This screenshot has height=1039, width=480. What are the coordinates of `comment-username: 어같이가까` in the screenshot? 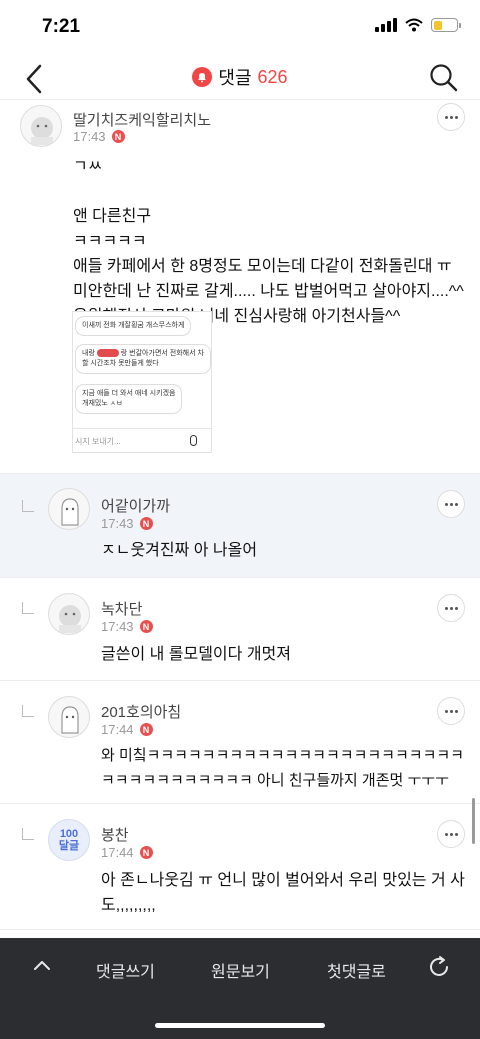 It's located at (135, 505).